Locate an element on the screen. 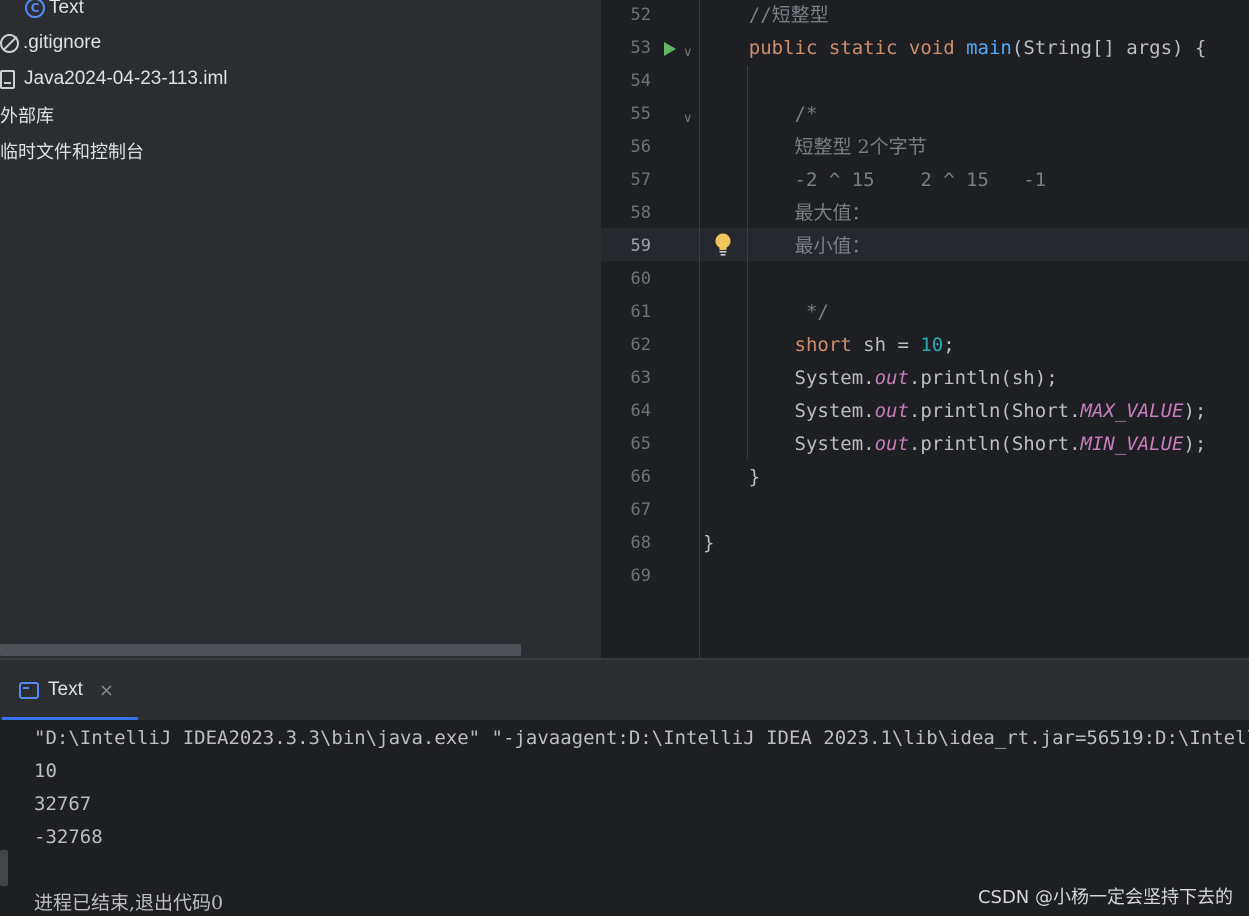 The image size is (1249, 916). code-line: 65 System.out.println(Short.MIN_VALUE); is located at coordinates (925, 444).